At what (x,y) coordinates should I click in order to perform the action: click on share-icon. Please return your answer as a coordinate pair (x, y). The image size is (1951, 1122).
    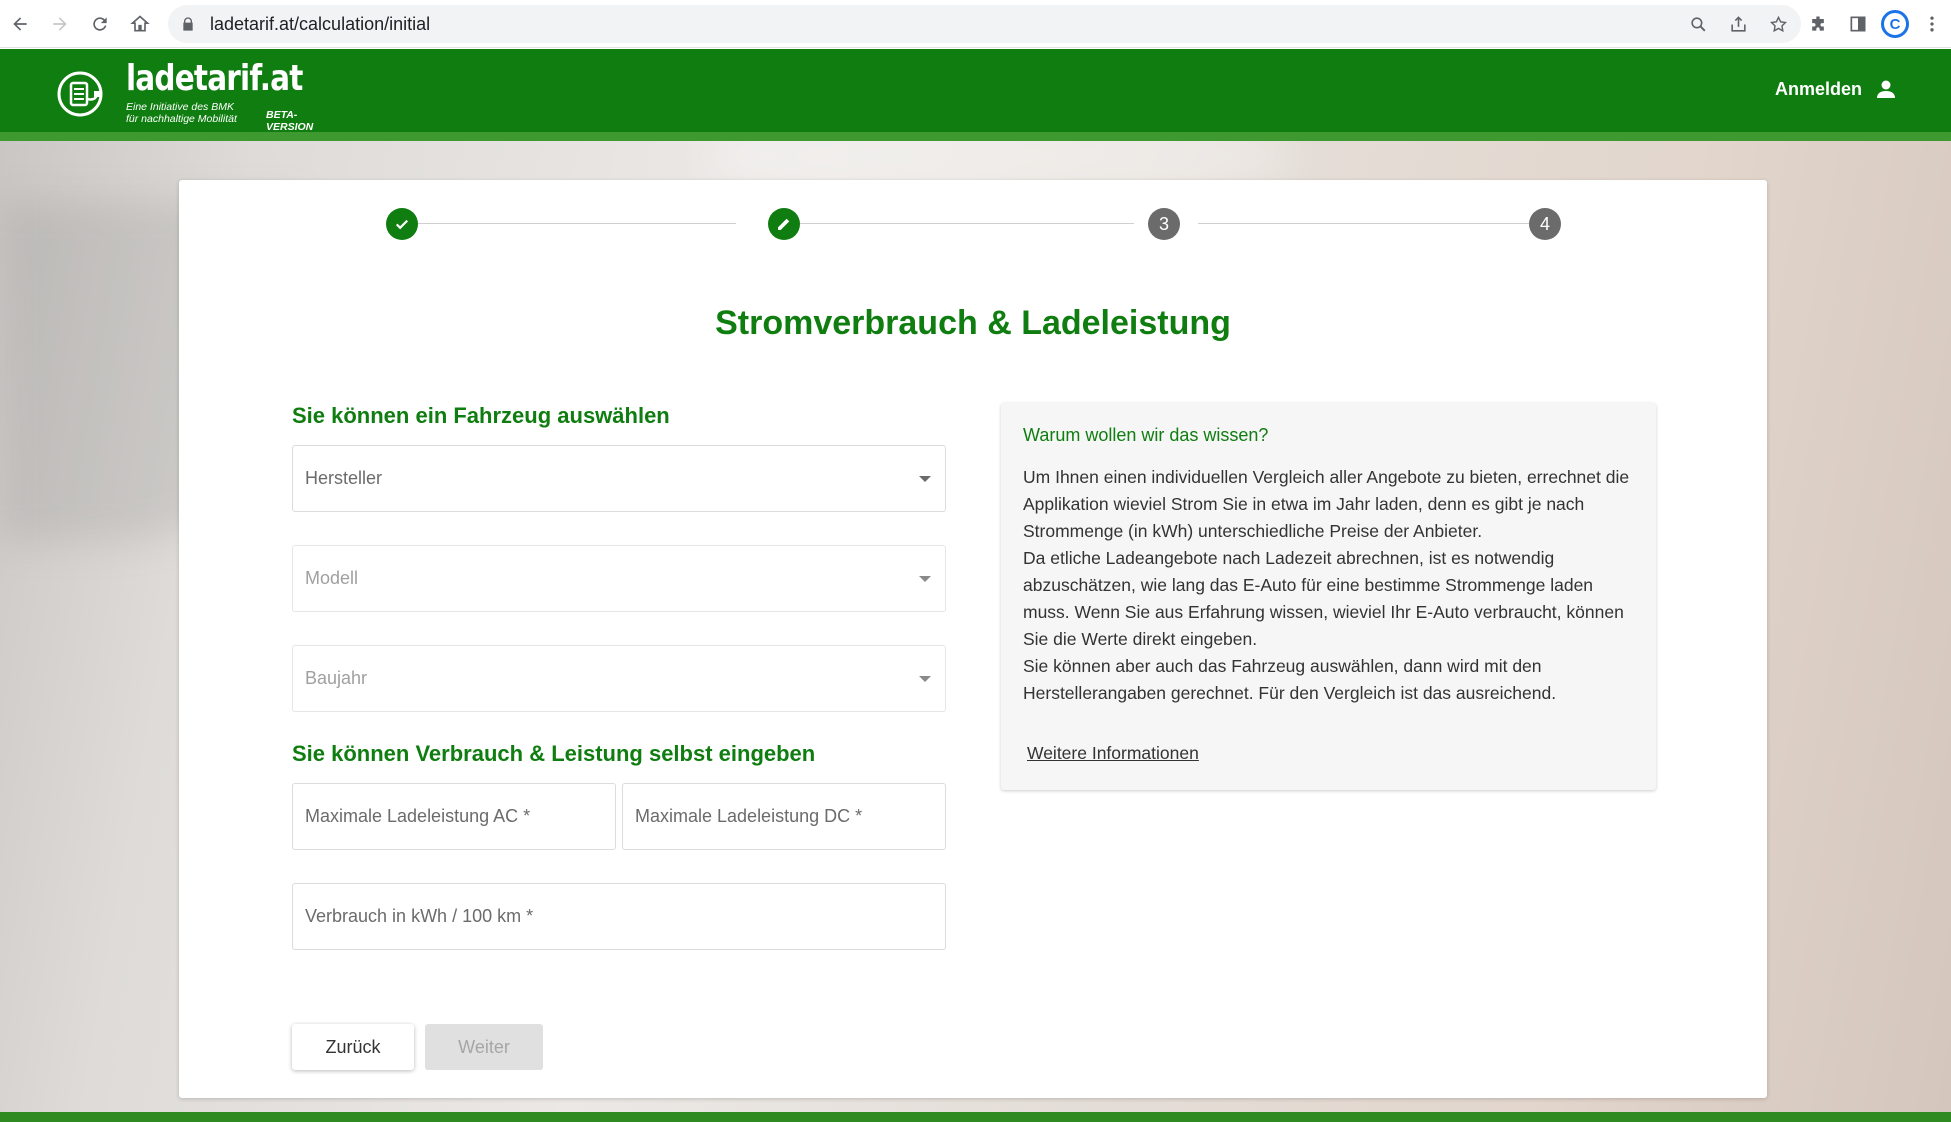
    Looking at the image, I should click on (1738, 24).